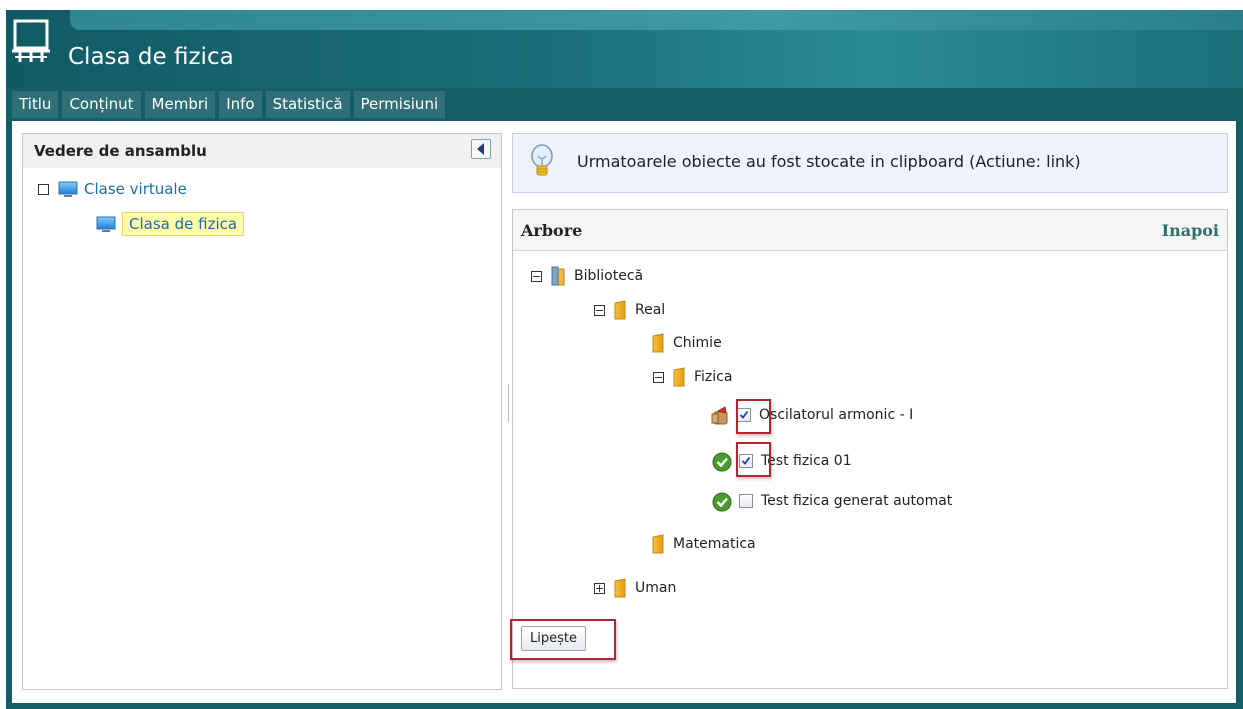 Image resolution: width=1243 pixels, height=709 pixels. Describe the element at coordinates (719, 415) in the screenshot. I see `lesson-icon` at that location.